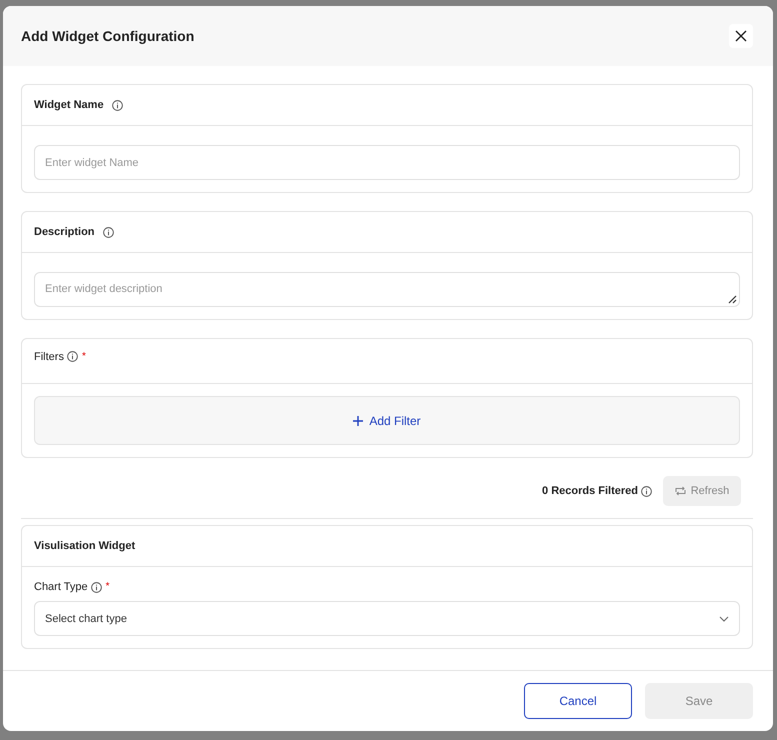  What do you see at coordinates (732, 299) in the screenshot?
I see `resize-grip-icon` at bounding box center [732, 299].